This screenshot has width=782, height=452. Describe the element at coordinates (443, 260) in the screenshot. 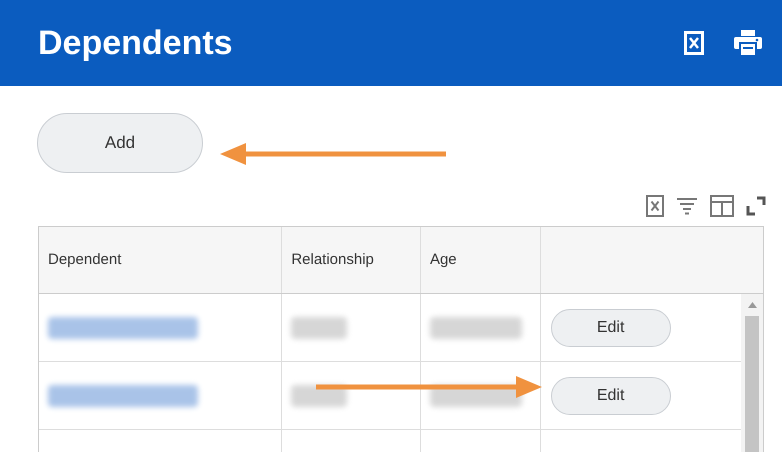

I see `column-header: Age` at that location.